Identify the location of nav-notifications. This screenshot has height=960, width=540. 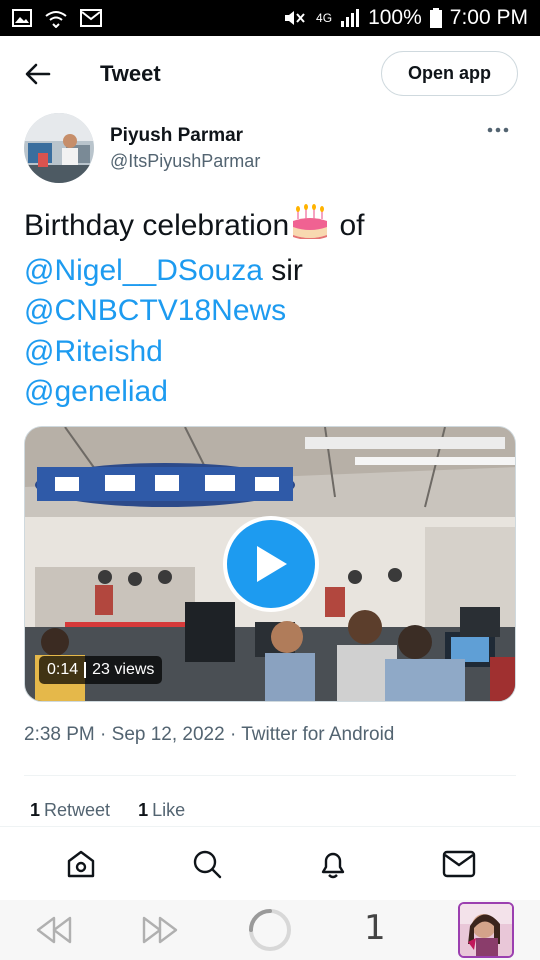
(333, 864).